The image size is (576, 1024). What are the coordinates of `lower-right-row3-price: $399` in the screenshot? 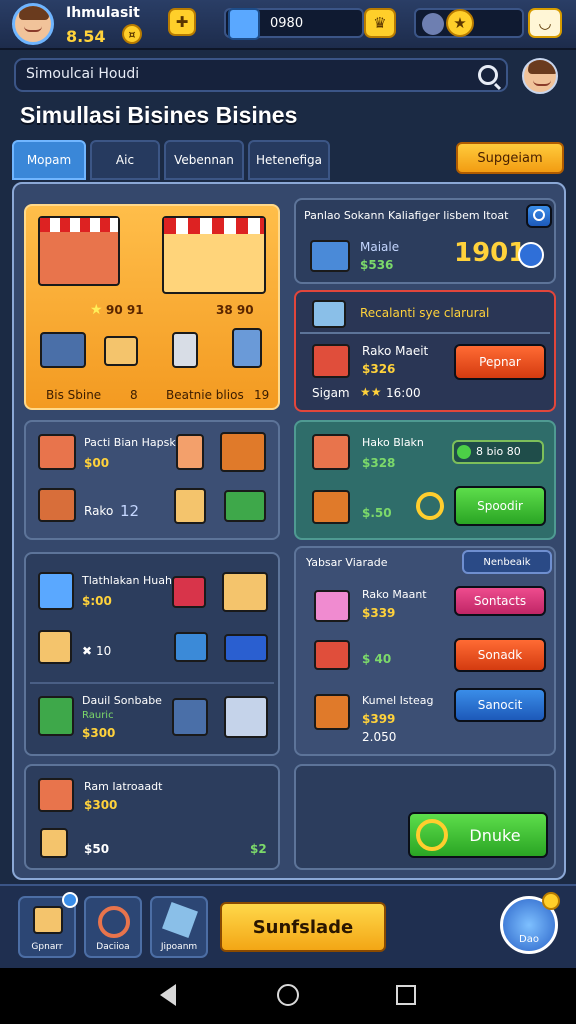 It's located at (379, 719).